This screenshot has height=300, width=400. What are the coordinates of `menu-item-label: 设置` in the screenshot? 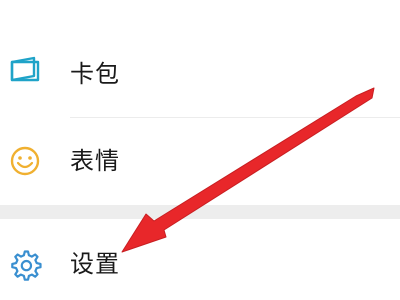 It's located at (95, 264).